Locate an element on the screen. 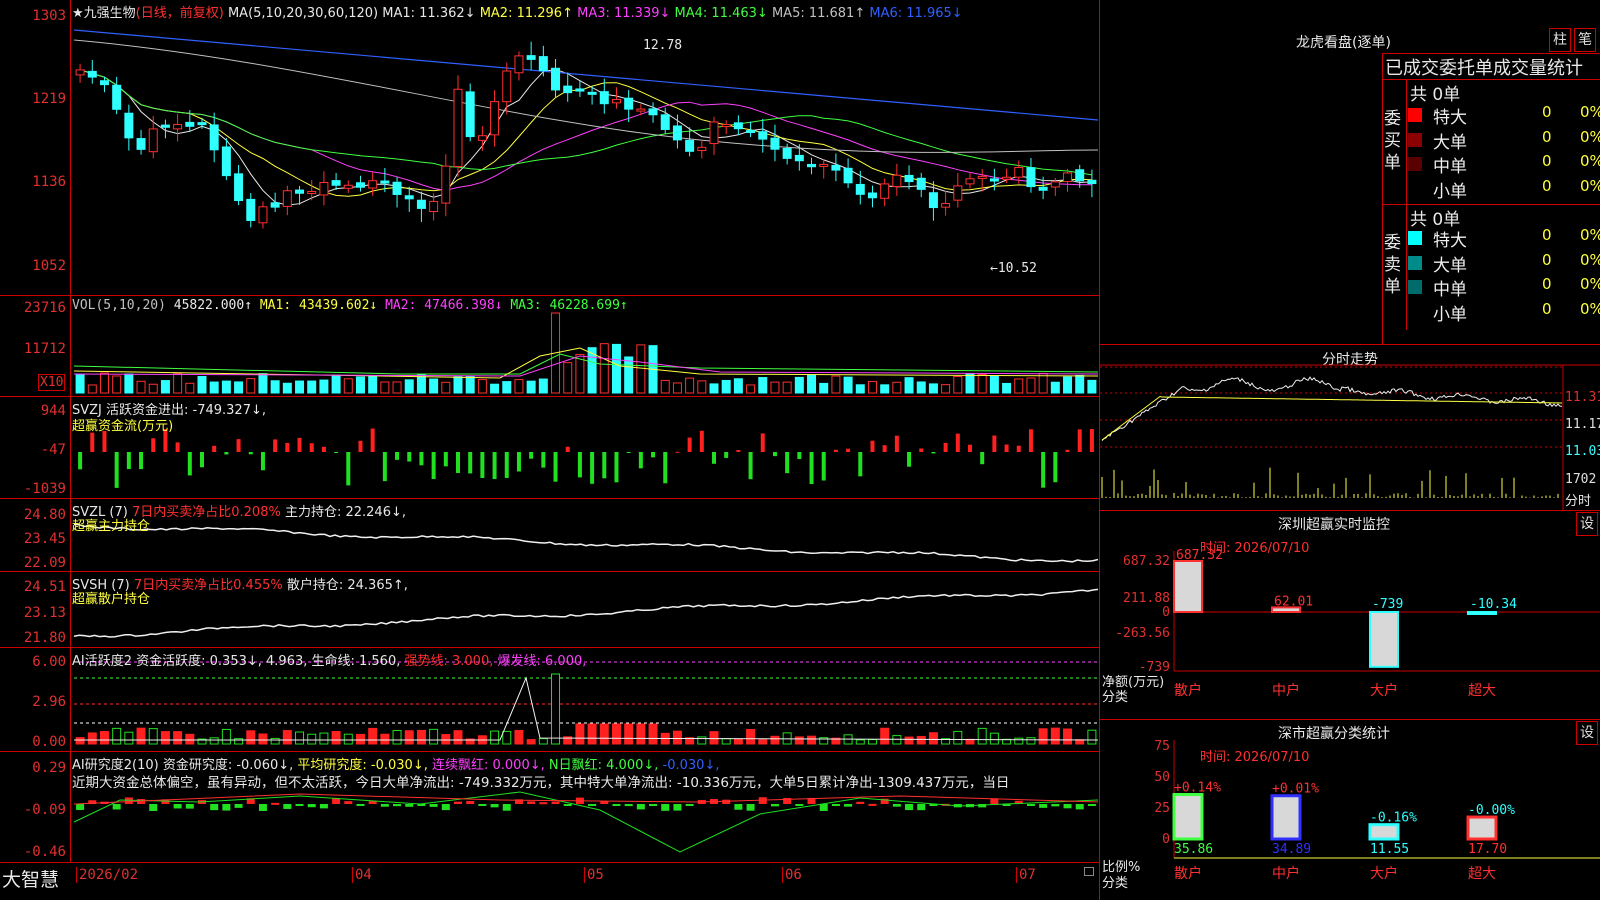 The height and width of the screenshot is (900, 1600). intraday-panel: 分时走势 11.31 11.17 11.03 1702 分时 is located at coordinates (1350, 428).